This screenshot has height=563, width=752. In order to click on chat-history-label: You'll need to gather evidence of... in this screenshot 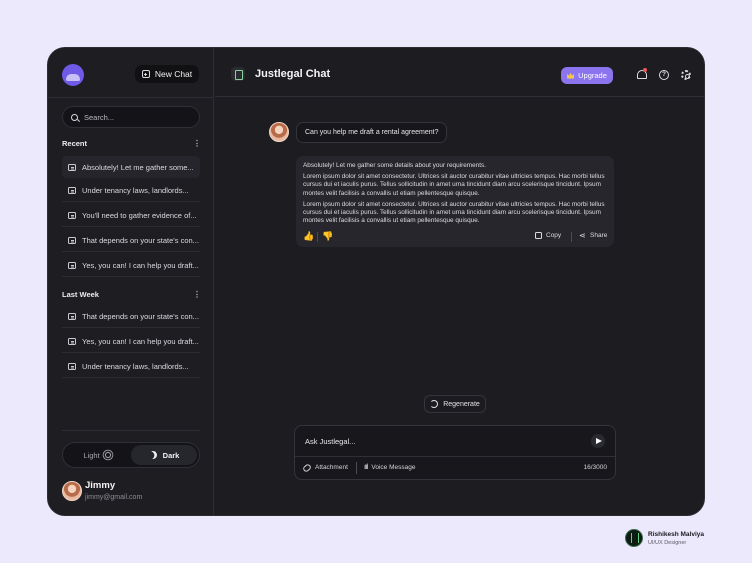, I will do `click(139, 215)`.